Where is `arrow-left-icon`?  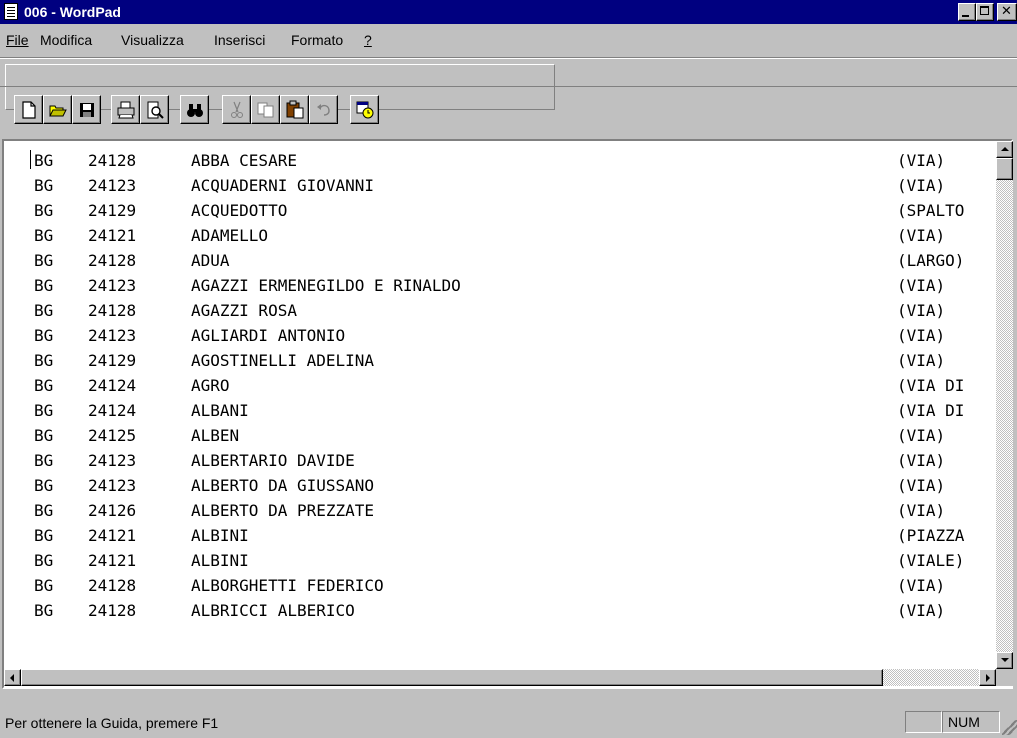
arrow-left-icon is located at coordinates (12, 678).